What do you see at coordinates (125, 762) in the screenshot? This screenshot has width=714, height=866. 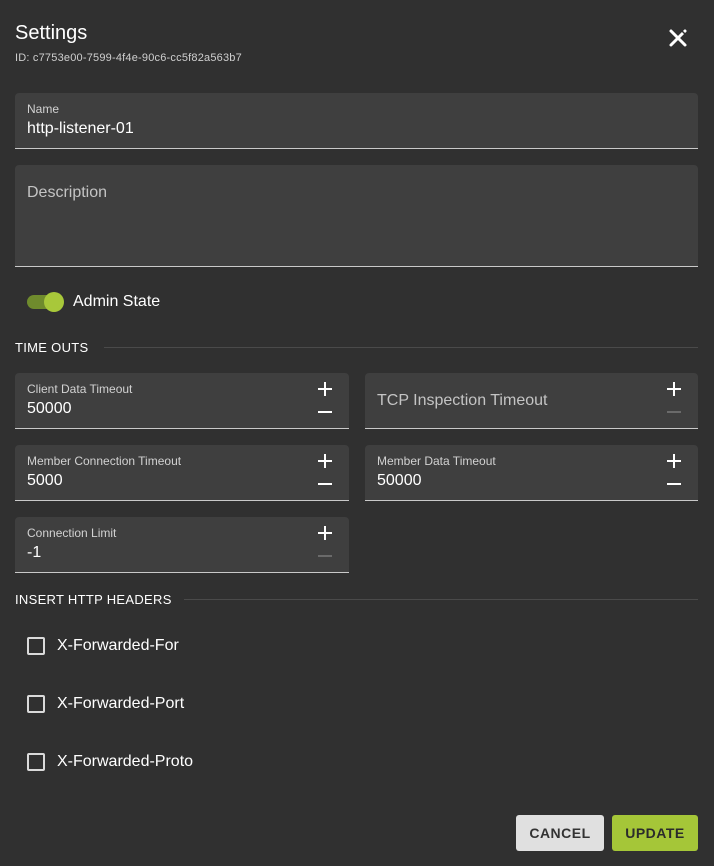 I see `x-forwarded-proto-label: X-Forwarded-Proto` at bounding box center [125, 762].